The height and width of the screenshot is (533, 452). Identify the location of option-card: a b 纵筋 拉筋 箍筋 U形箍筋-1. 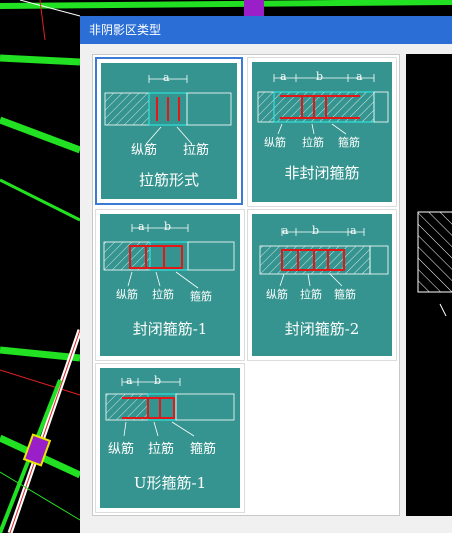
(170, 438).